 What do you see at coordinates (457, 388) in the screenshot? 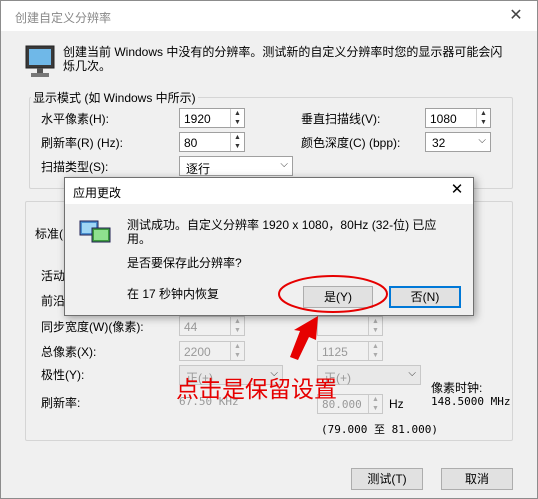
I see `pixel-clock-label: 像素时钟:` at bounding box center [457, 388].